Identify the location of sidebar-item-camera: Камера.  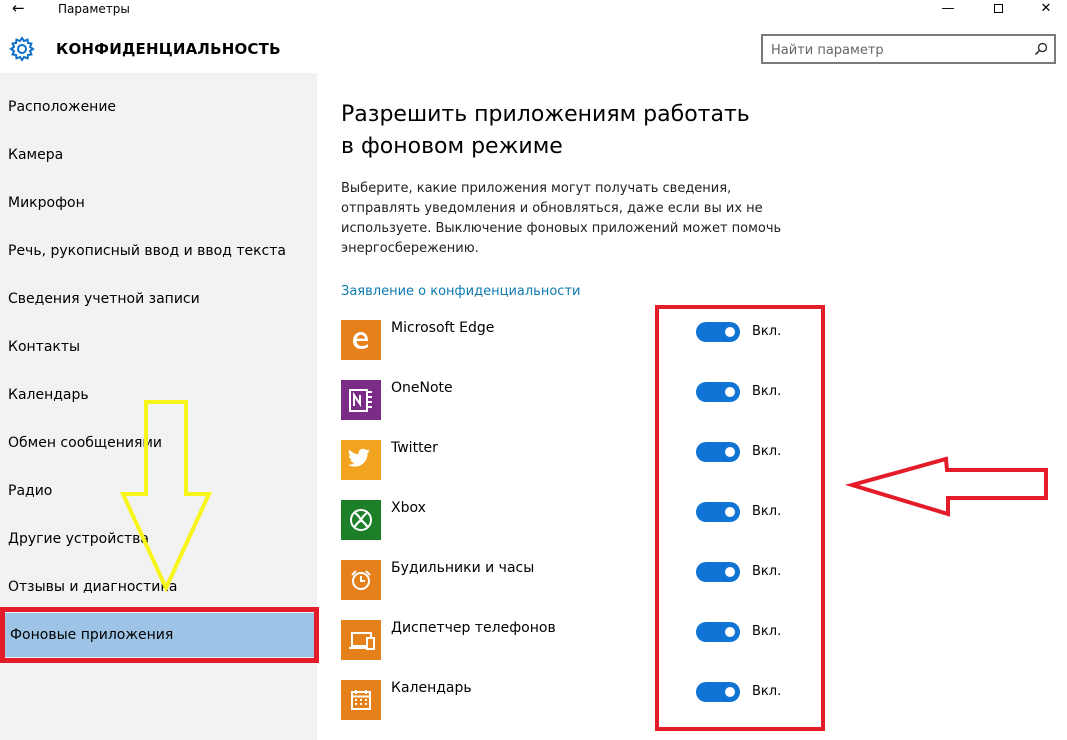
(158, 155).